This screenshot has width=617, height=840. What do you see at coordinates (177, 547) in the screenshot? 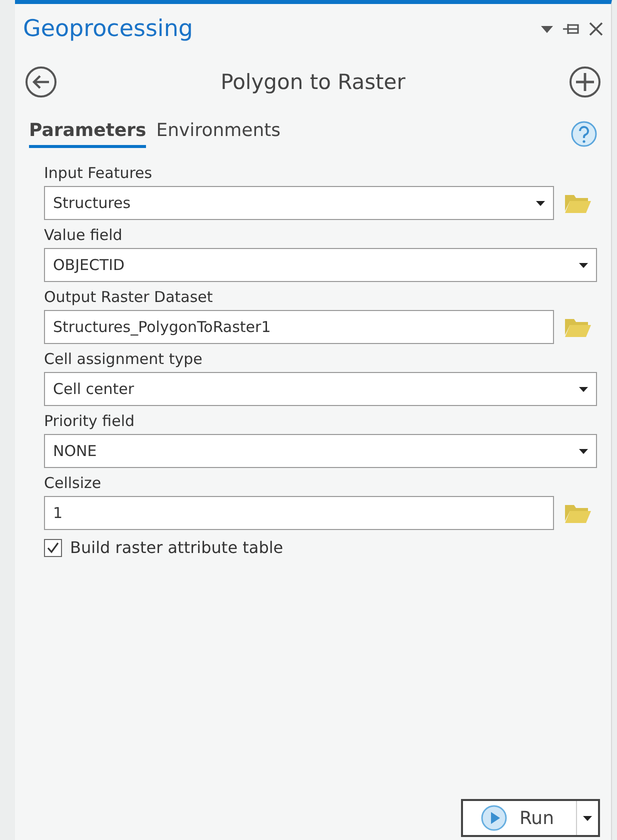
I see `checkbox-label: Build raster attribute table` at bounding box center [177, 547].